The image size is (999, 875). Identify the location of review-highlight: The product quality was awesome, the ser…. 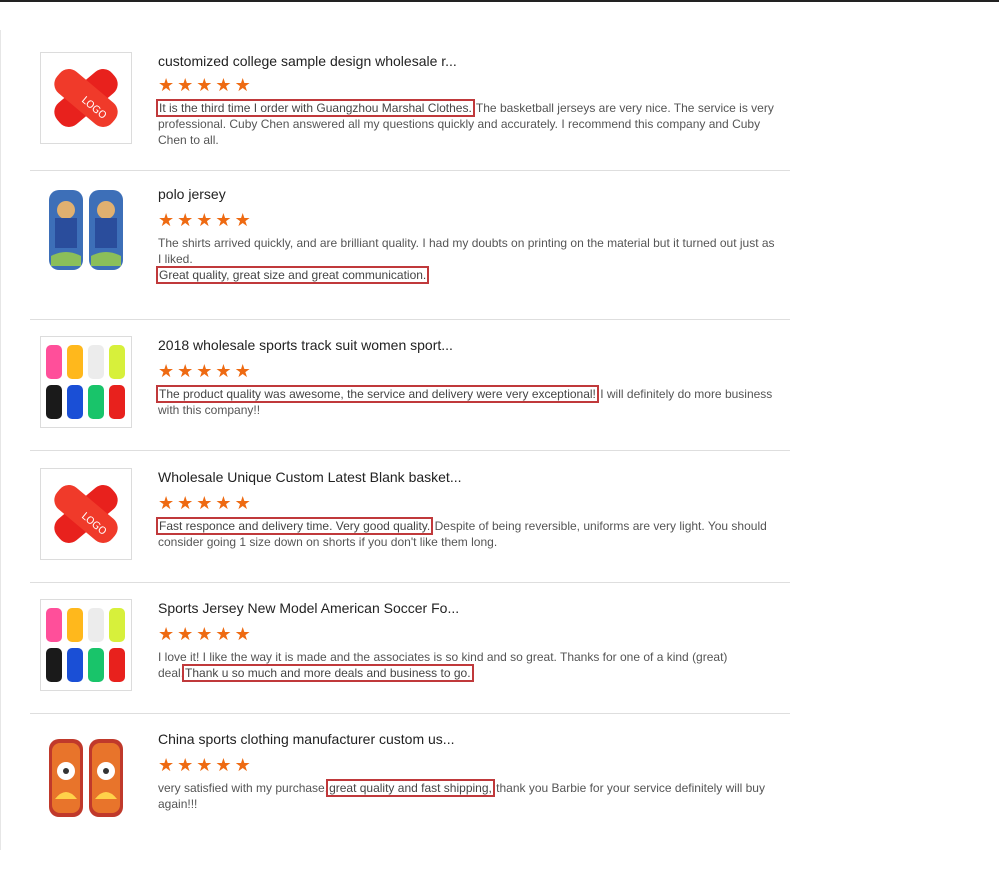
(377, 394).